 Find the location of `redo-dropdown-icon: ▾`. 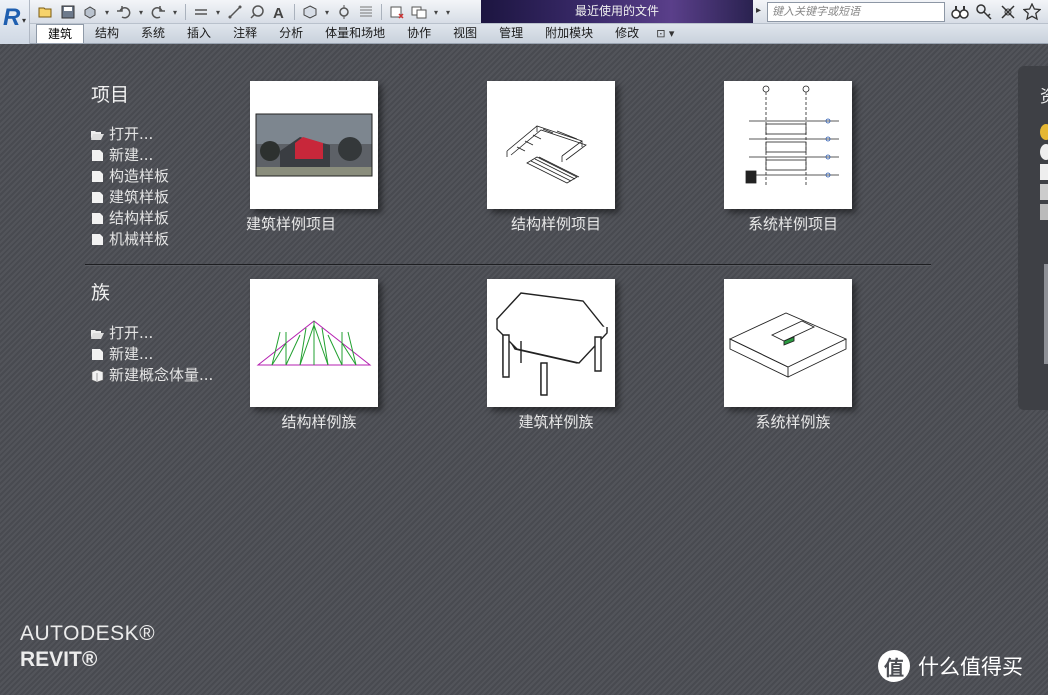

redo-dropdown-icon: ▾ is located at coordinates (175, 12).